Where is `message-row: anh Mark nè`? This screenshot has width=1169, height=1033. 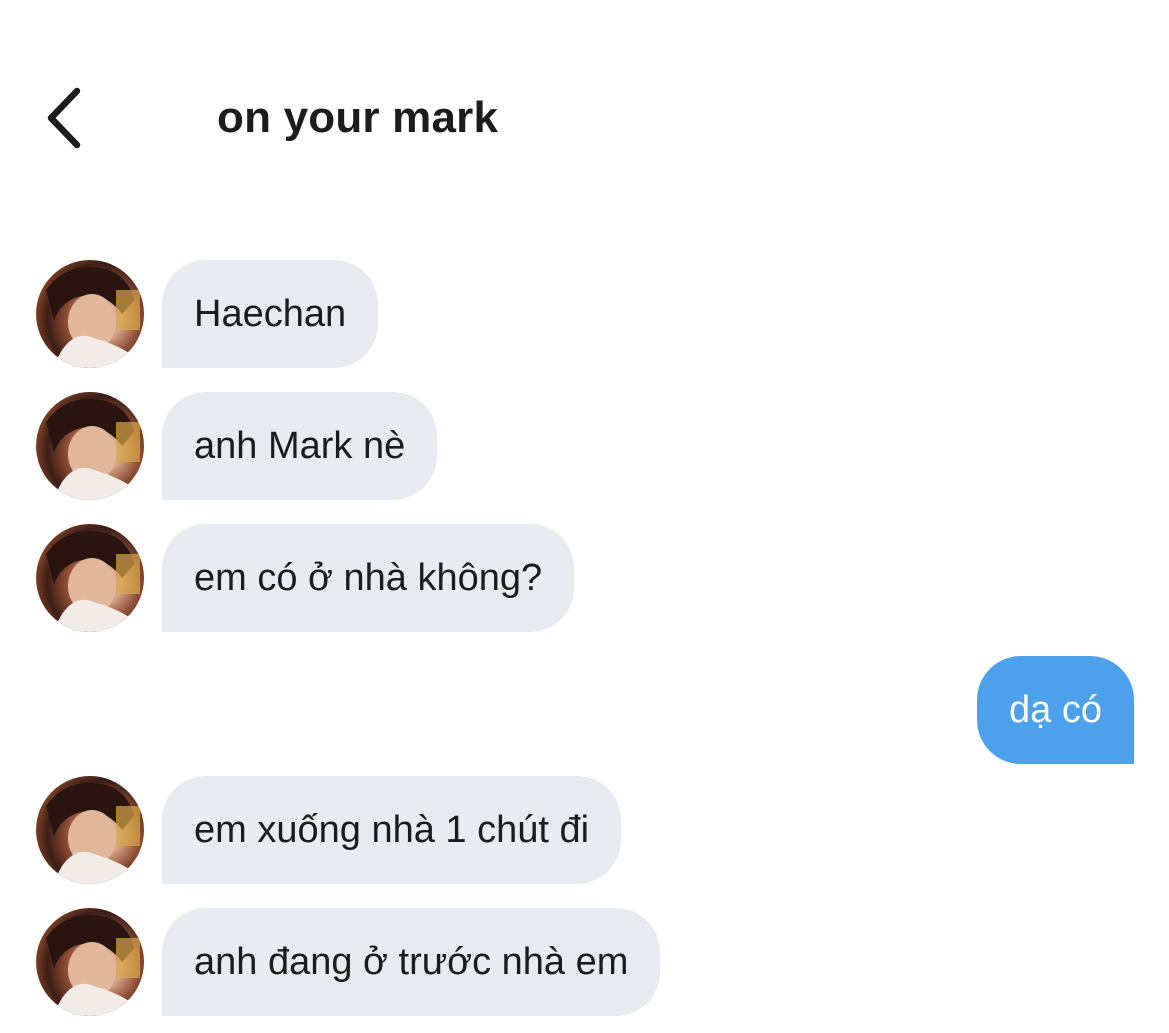 message-row: anh Mark nè is located at coordinates (584, 446).